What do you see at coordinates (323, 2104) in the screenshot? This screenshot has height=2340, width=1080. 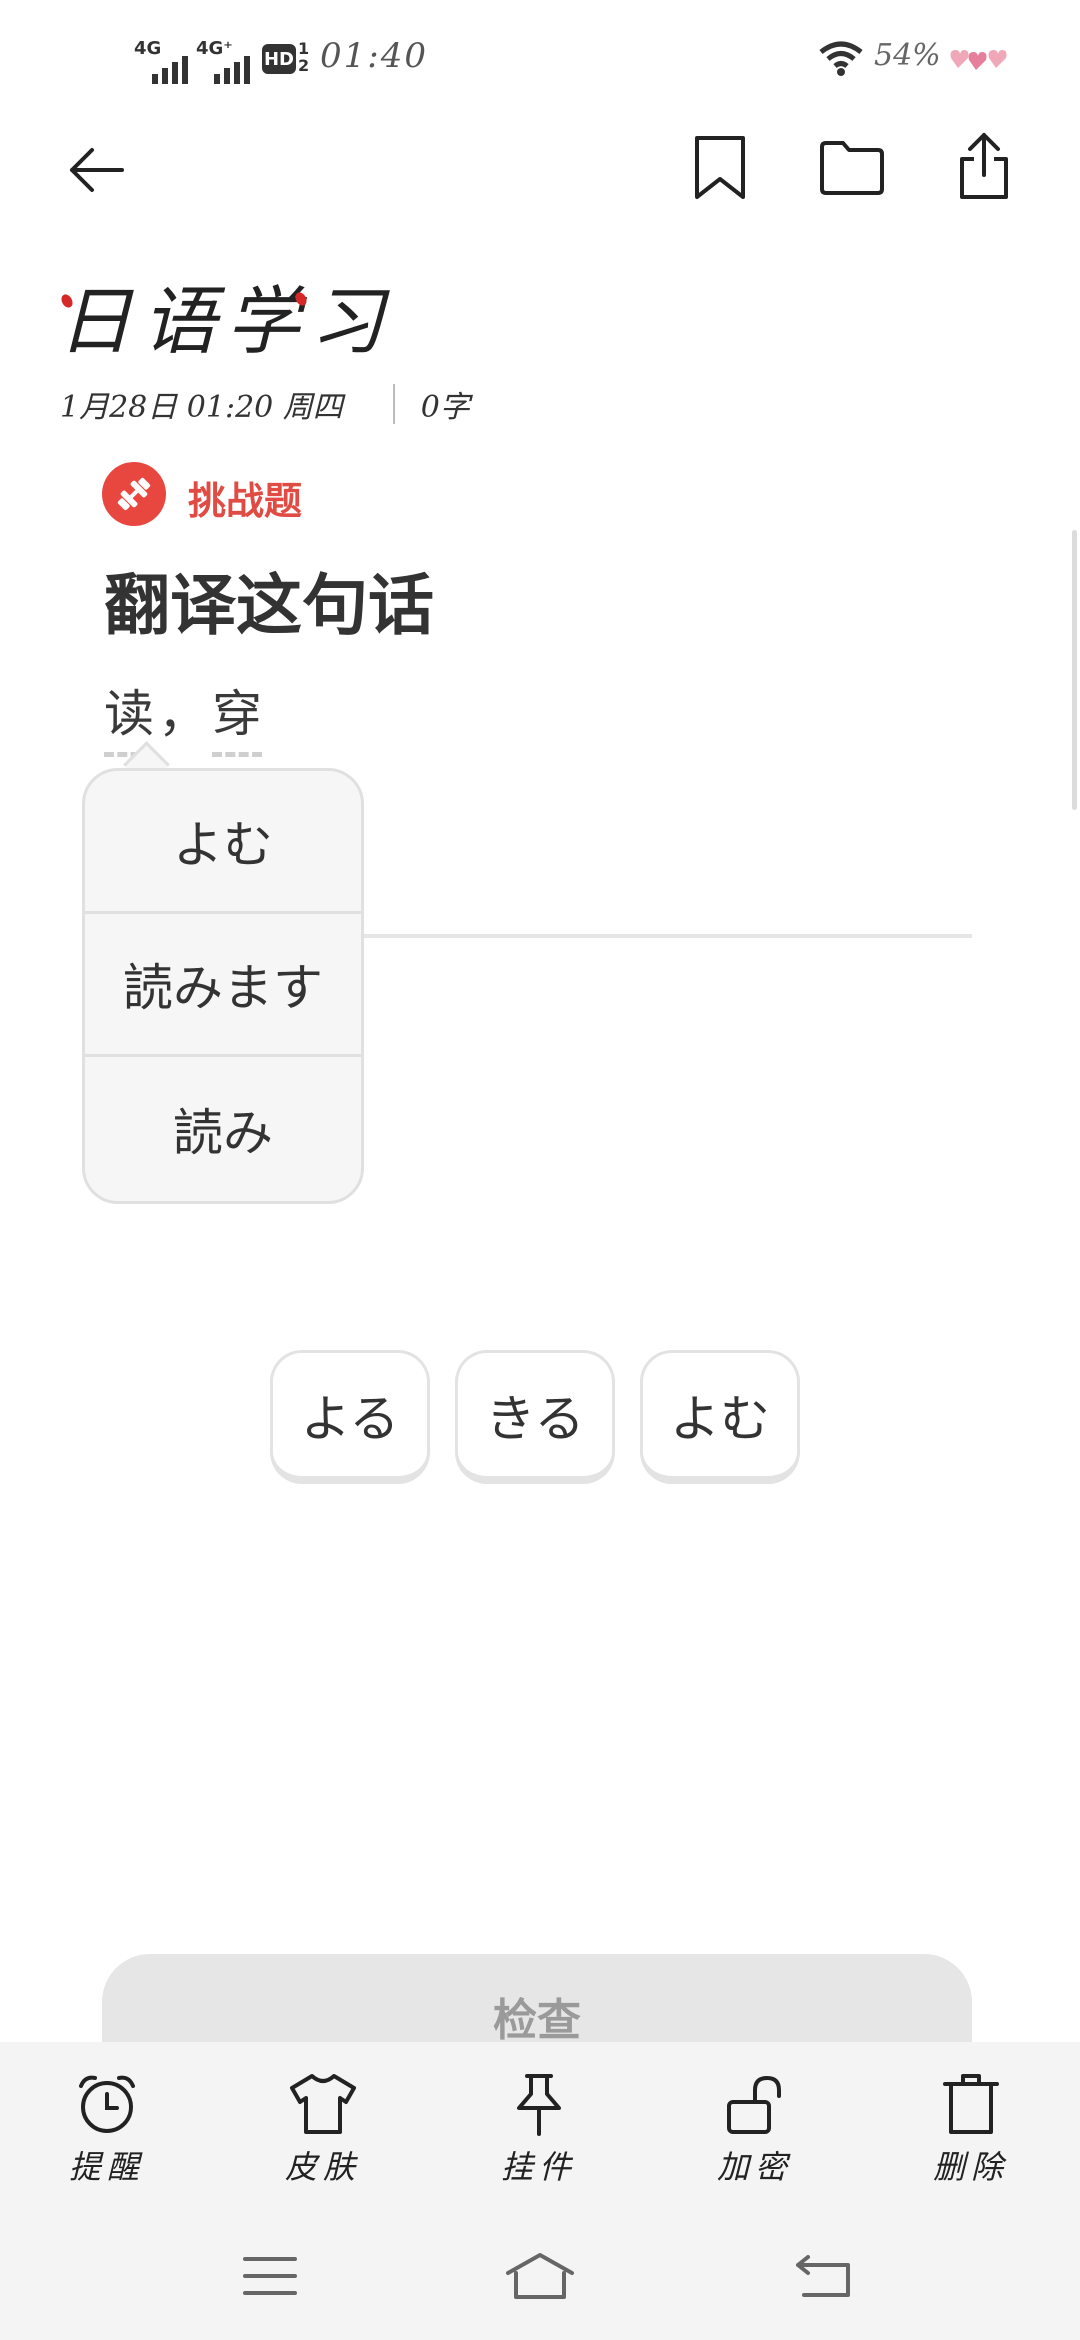 I see `shirt-icon` at bounding box center [323, 2104].